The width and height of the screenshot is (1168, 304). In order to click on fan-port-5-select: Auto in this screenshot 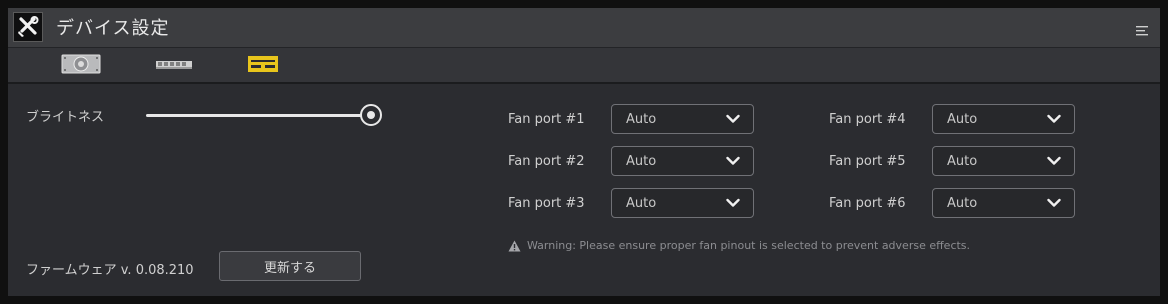, I will do `click(1003, 161)`.